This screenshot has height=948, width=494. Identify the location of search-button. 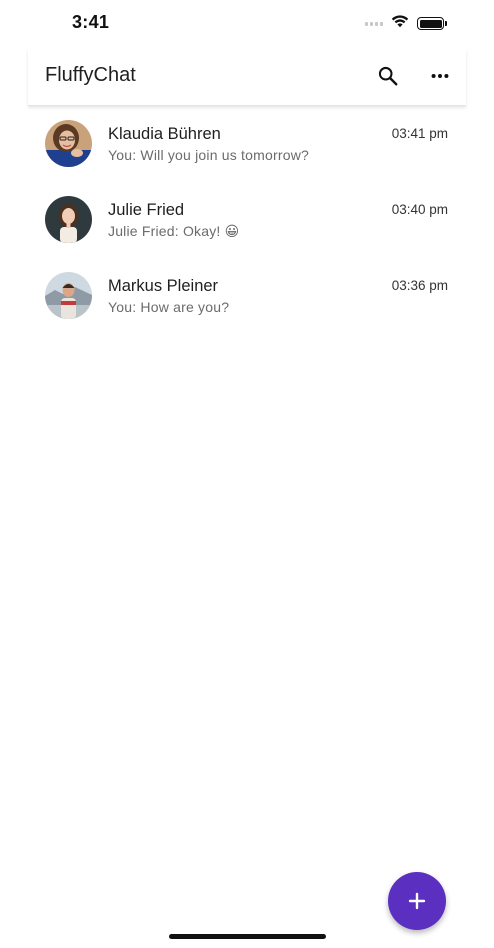
(388, 76).